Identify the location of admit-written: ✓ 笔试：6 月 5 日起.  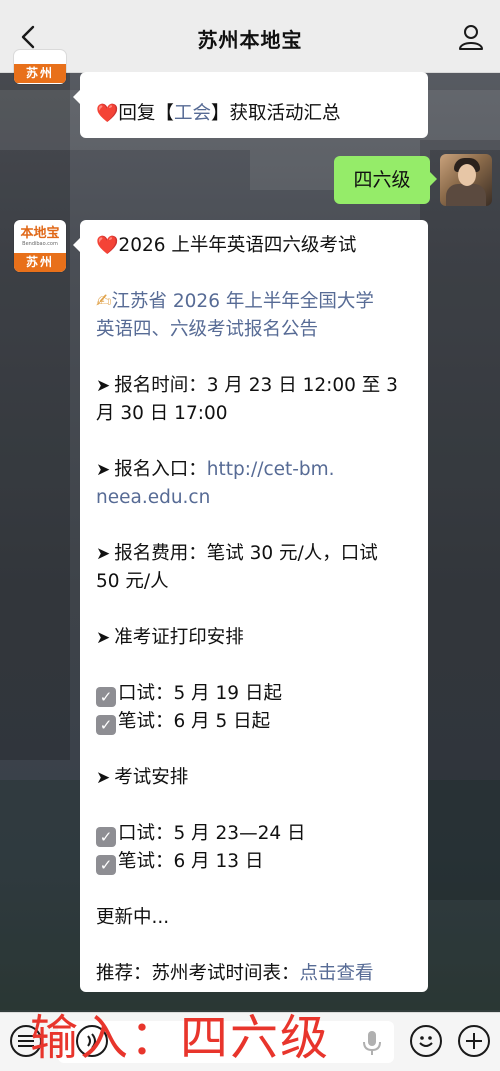
(257, 722).